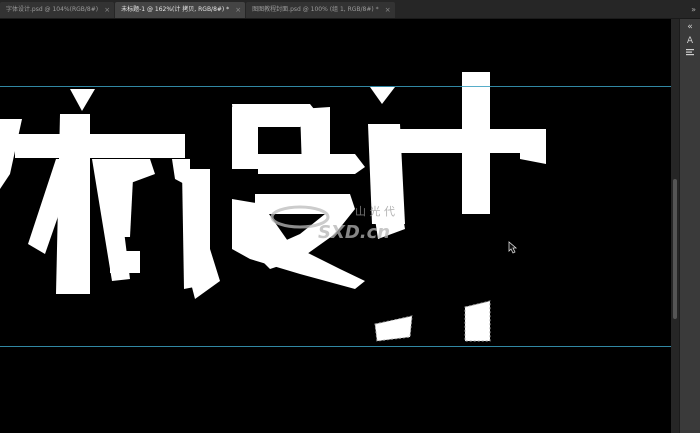 This screenshot has width=700, height=433. What do you see at coordinates (268, 201) in the screenshot?
I see `glyph-she` at bounding box center [268, 201].